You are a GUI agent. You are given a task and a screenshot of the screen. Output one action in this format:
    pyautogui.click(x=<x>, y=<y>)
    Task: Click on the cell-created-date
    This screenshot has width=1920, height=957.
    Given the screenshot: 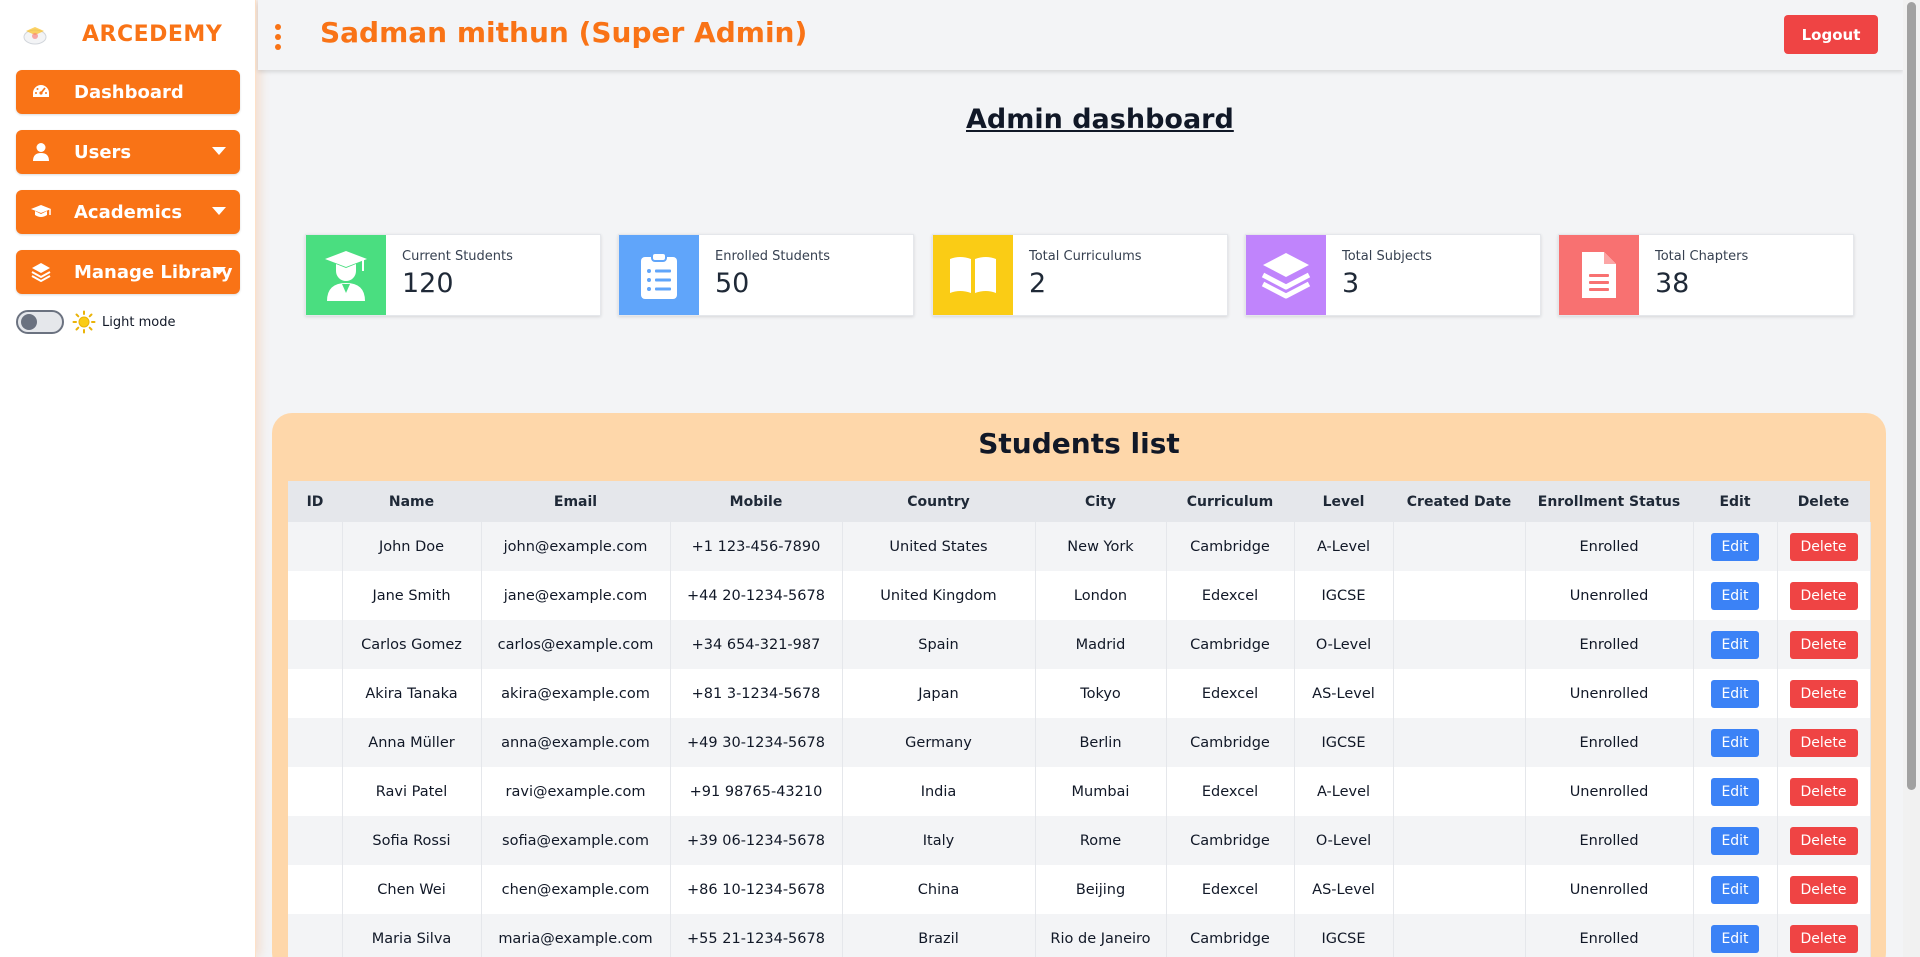 What is the action you would take?
    pyautogui.click(x=1459, y=889)
    